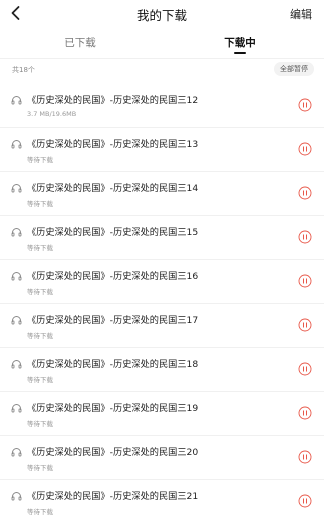 This screenshot has height=523, width=324. Describe the element at coordinates (240, 42) in the screenshot. I see `tab-downloading: 下载中` at that location.